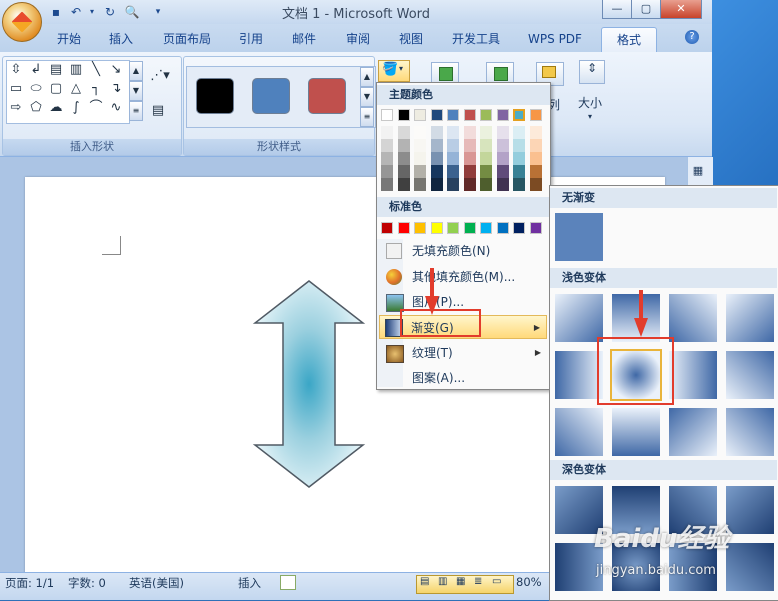 The image size is (778, 601). I want to click on status-page: 页面: 1/1, so click(29, 583).